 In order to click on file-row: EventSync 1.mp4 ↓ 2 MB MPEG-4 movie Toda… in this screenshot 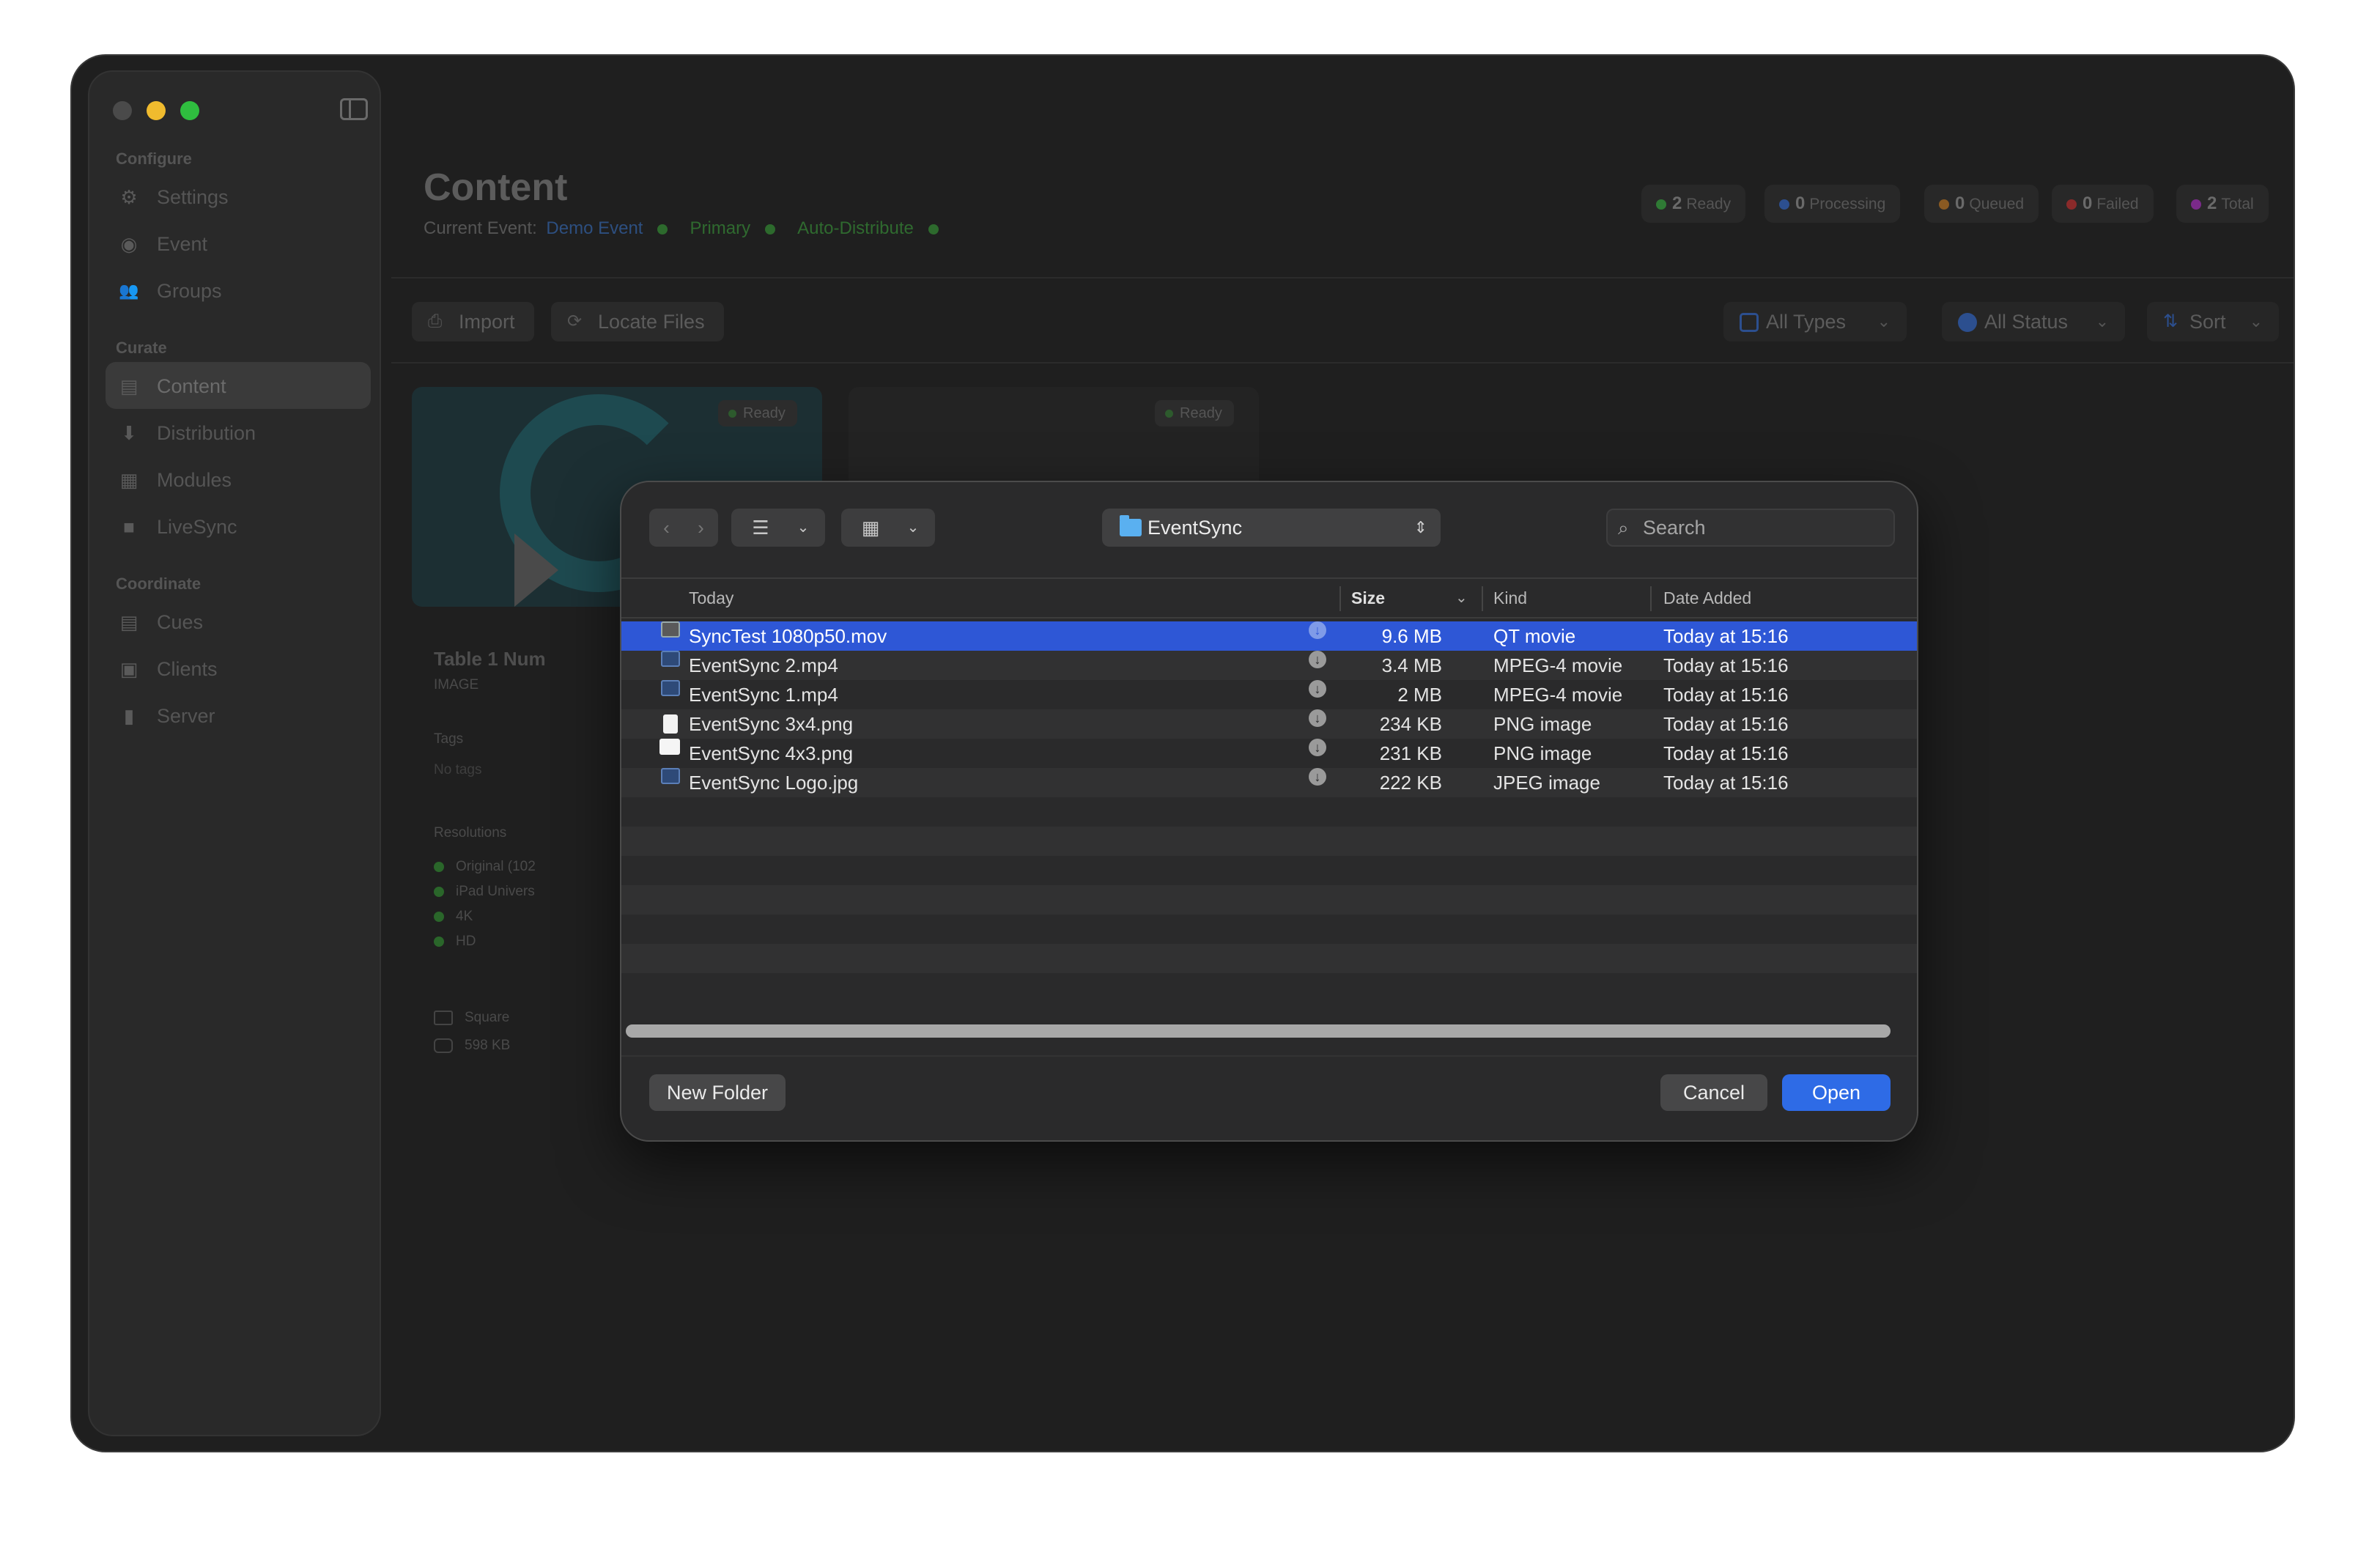, I will do `click(1269, 694)`.